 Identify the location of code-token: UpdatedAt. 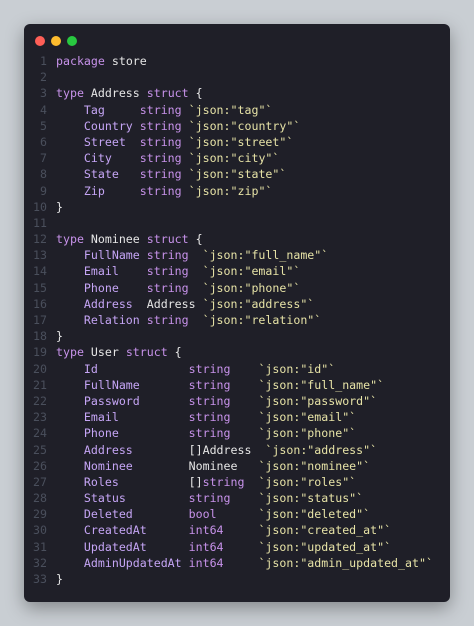
(122, 546).